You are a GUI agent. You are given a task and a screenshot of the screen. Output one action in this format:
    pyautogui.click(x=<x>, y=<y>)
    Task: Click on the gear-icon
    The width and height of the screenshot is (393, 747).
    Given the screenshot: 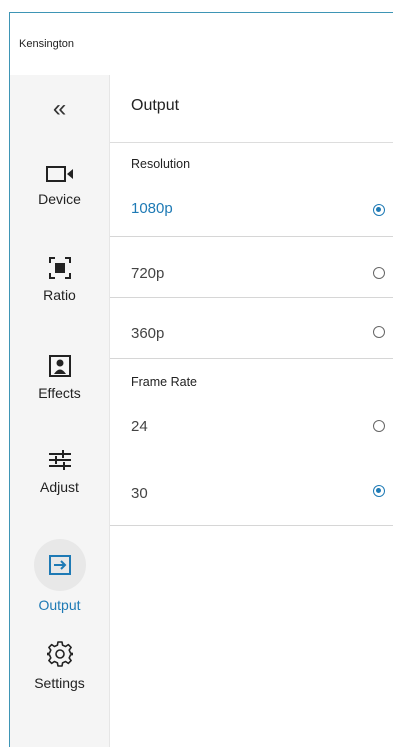 What is the action you would take?
    pyautogui.click(x=59, y=654)
    